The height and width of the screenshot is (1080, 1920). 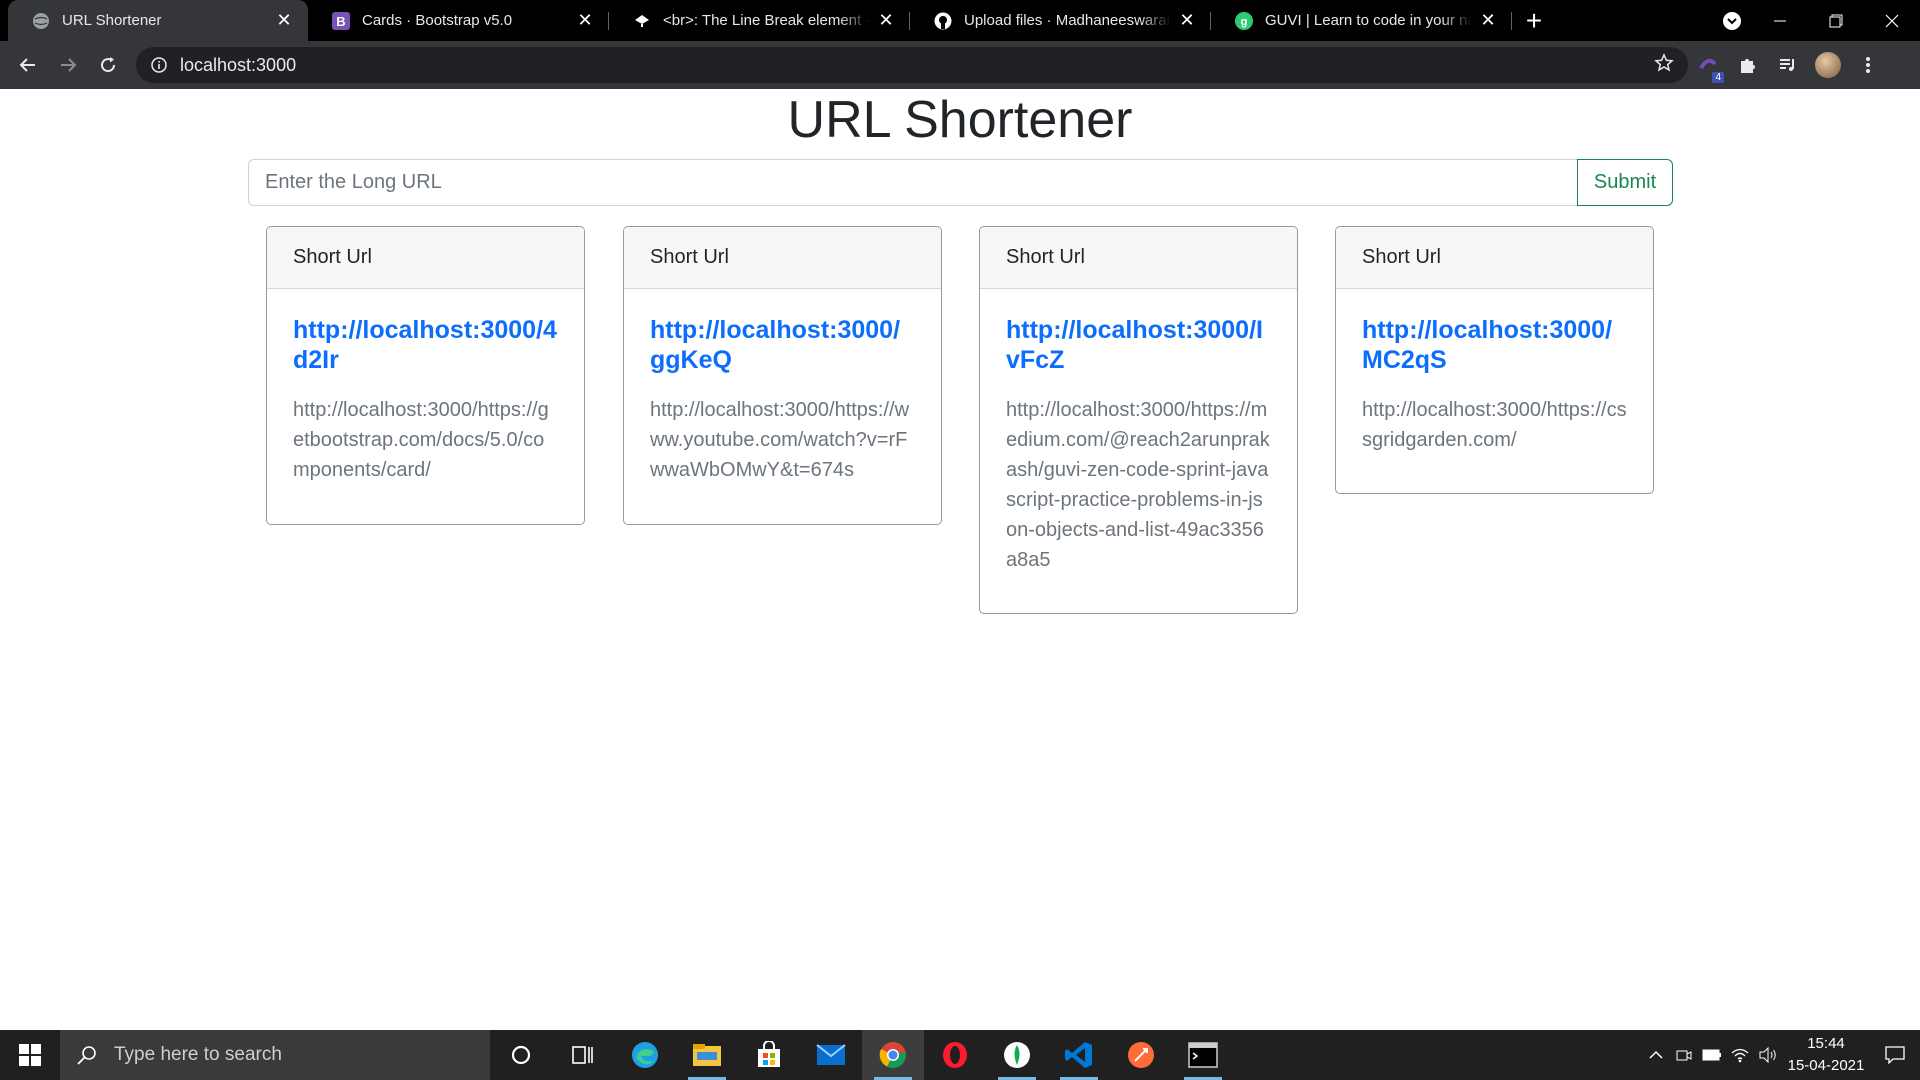 I want to click on notification-icon, so click(x=1895, y=1055).